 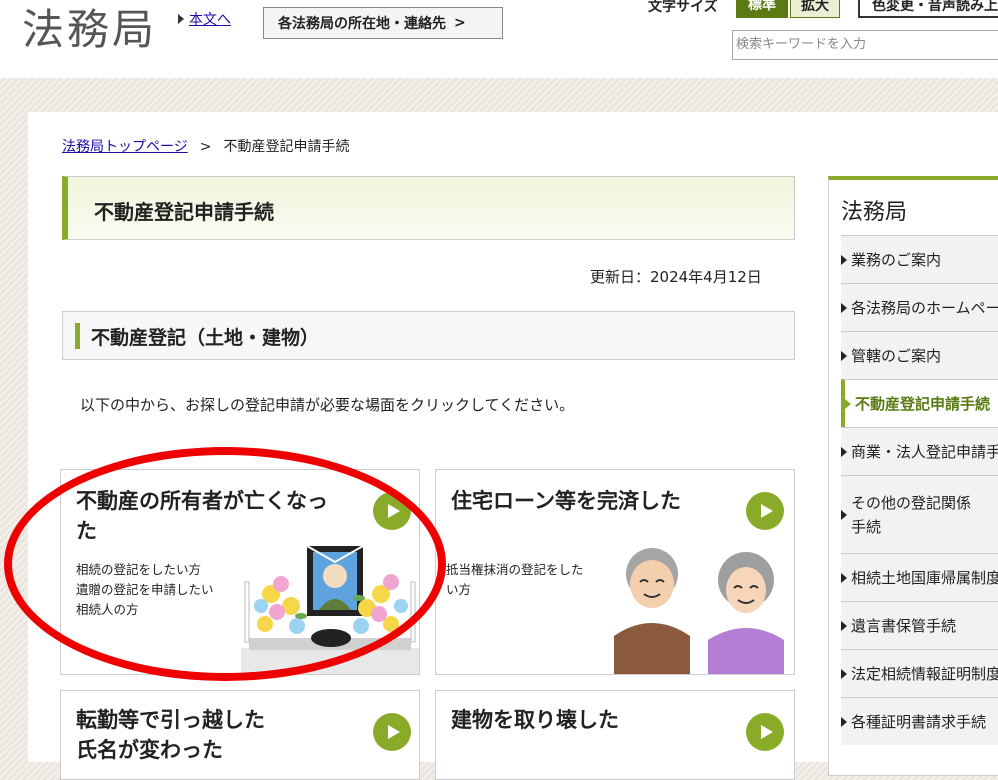 I want to click on card-moved-name-changed: 転勤等で引っ越した 氏名が変わった, so click(x=240, y=735).